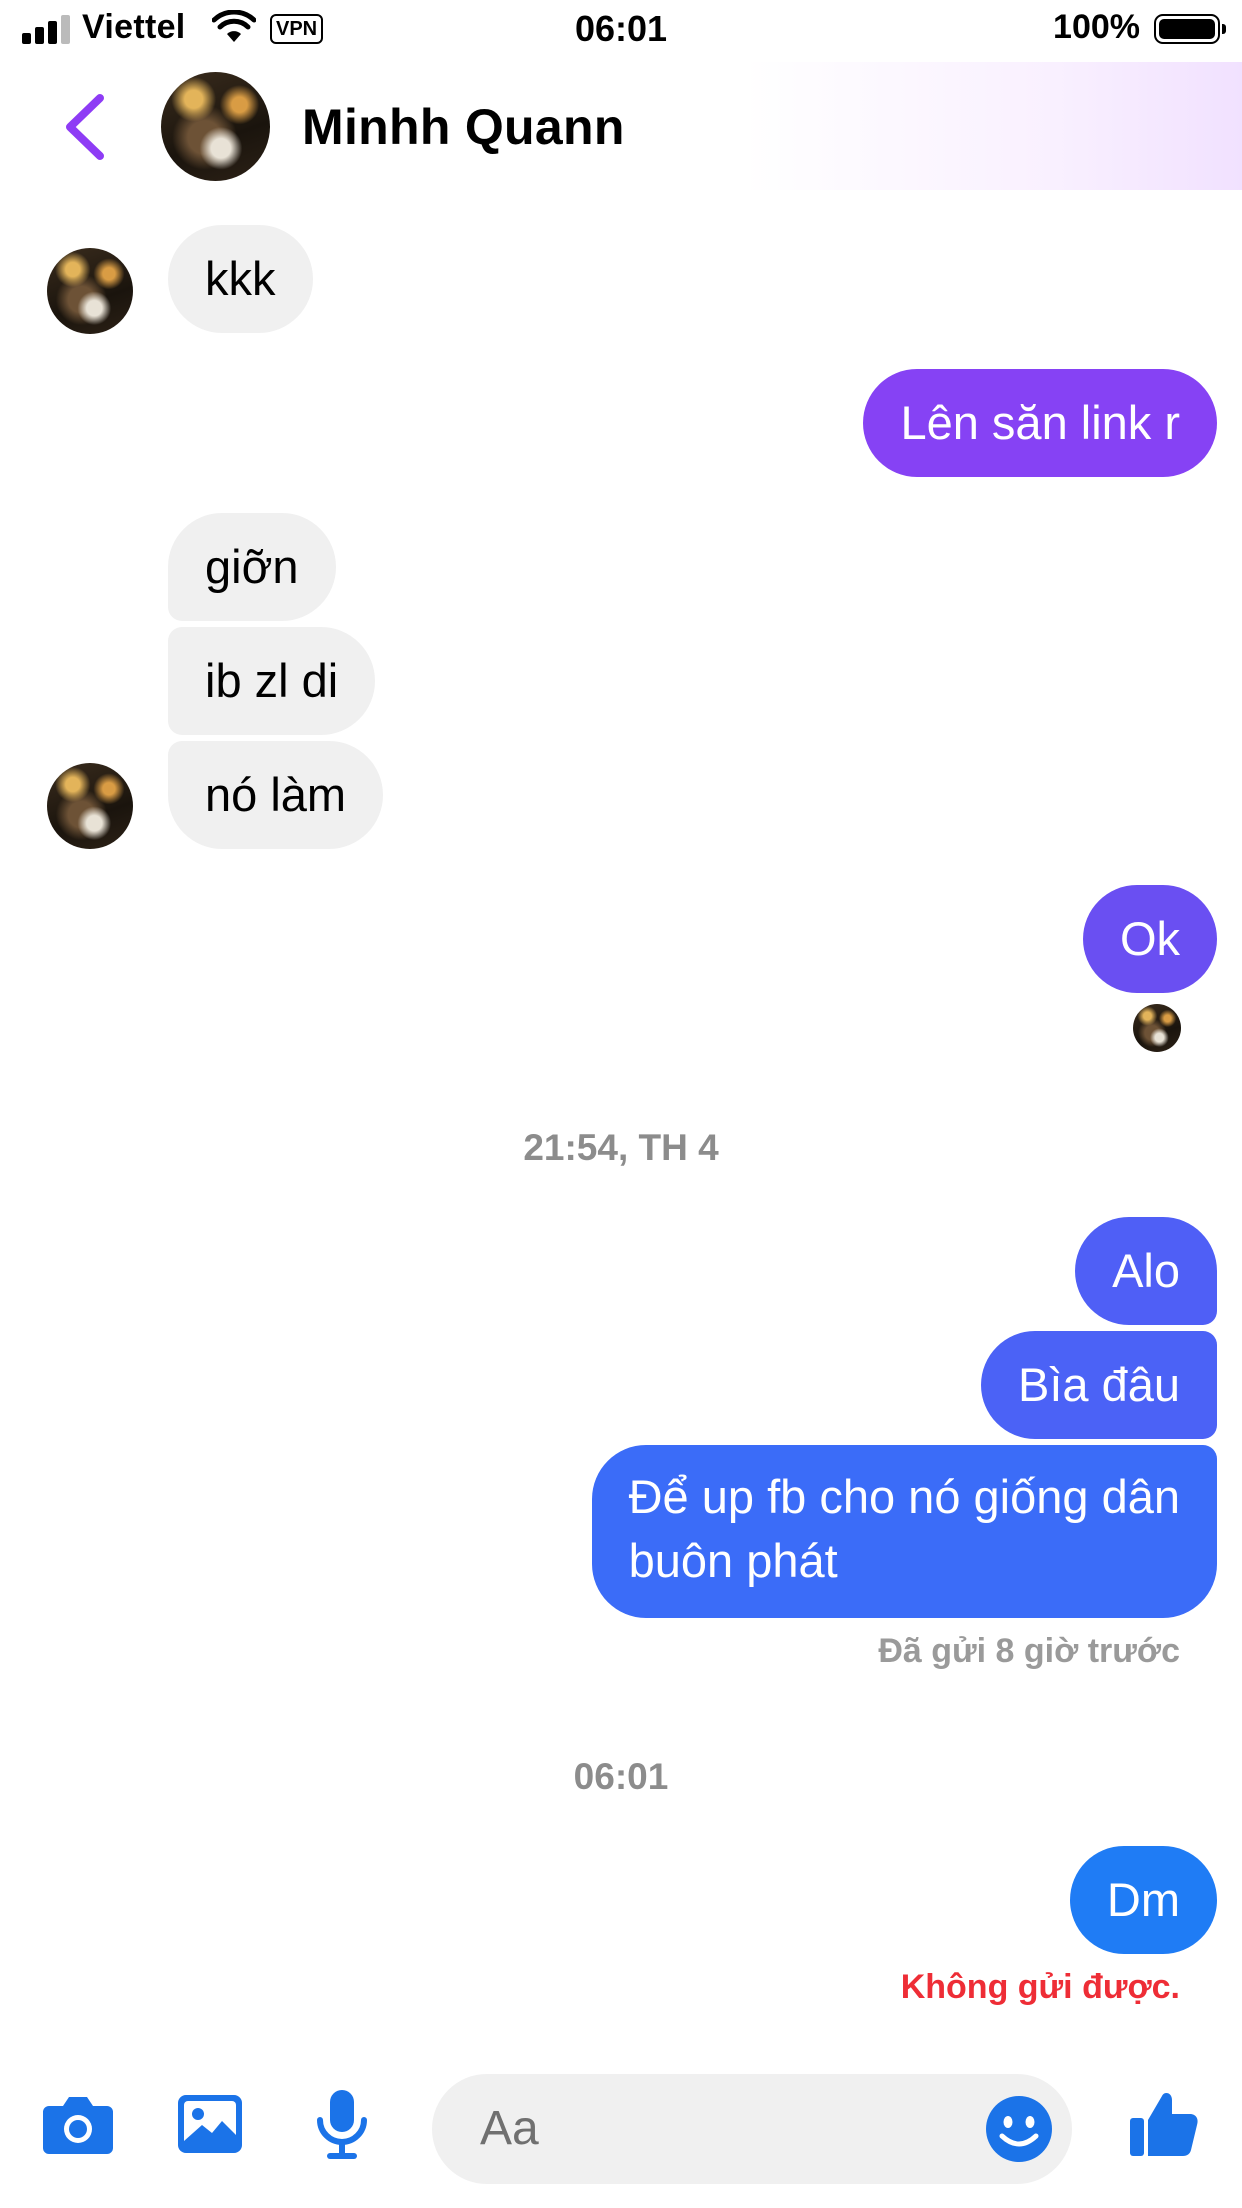  What do you see at coordinates (1096, 27) in the screenshot?
I see `battery-percent: 100%` at bounding box center [1096, 27].